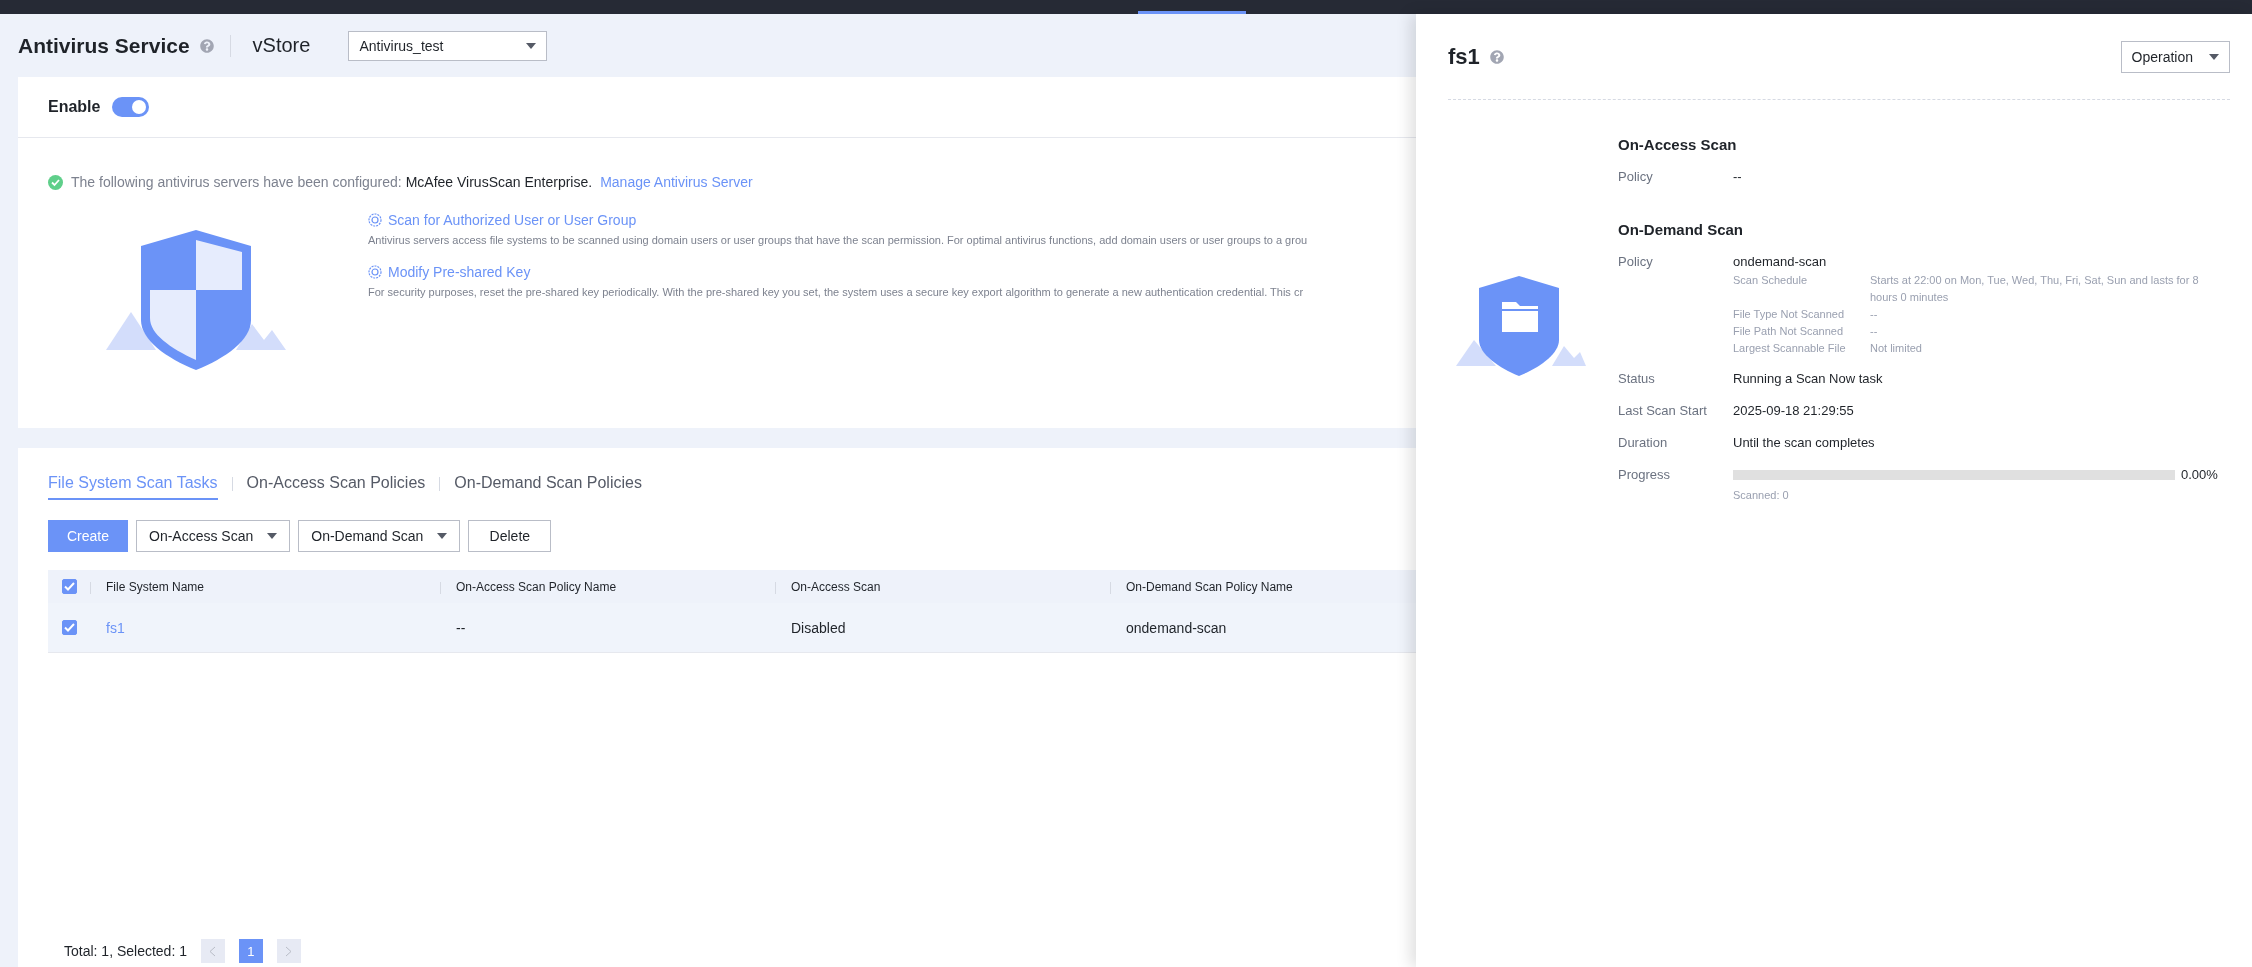 The height and width of the screenshot is (967, 2252). What do you see at coordinates (1678, 144) in the screenshot?
I see `section-heading: On-Access Scan` at bounding box center [1678, 144].